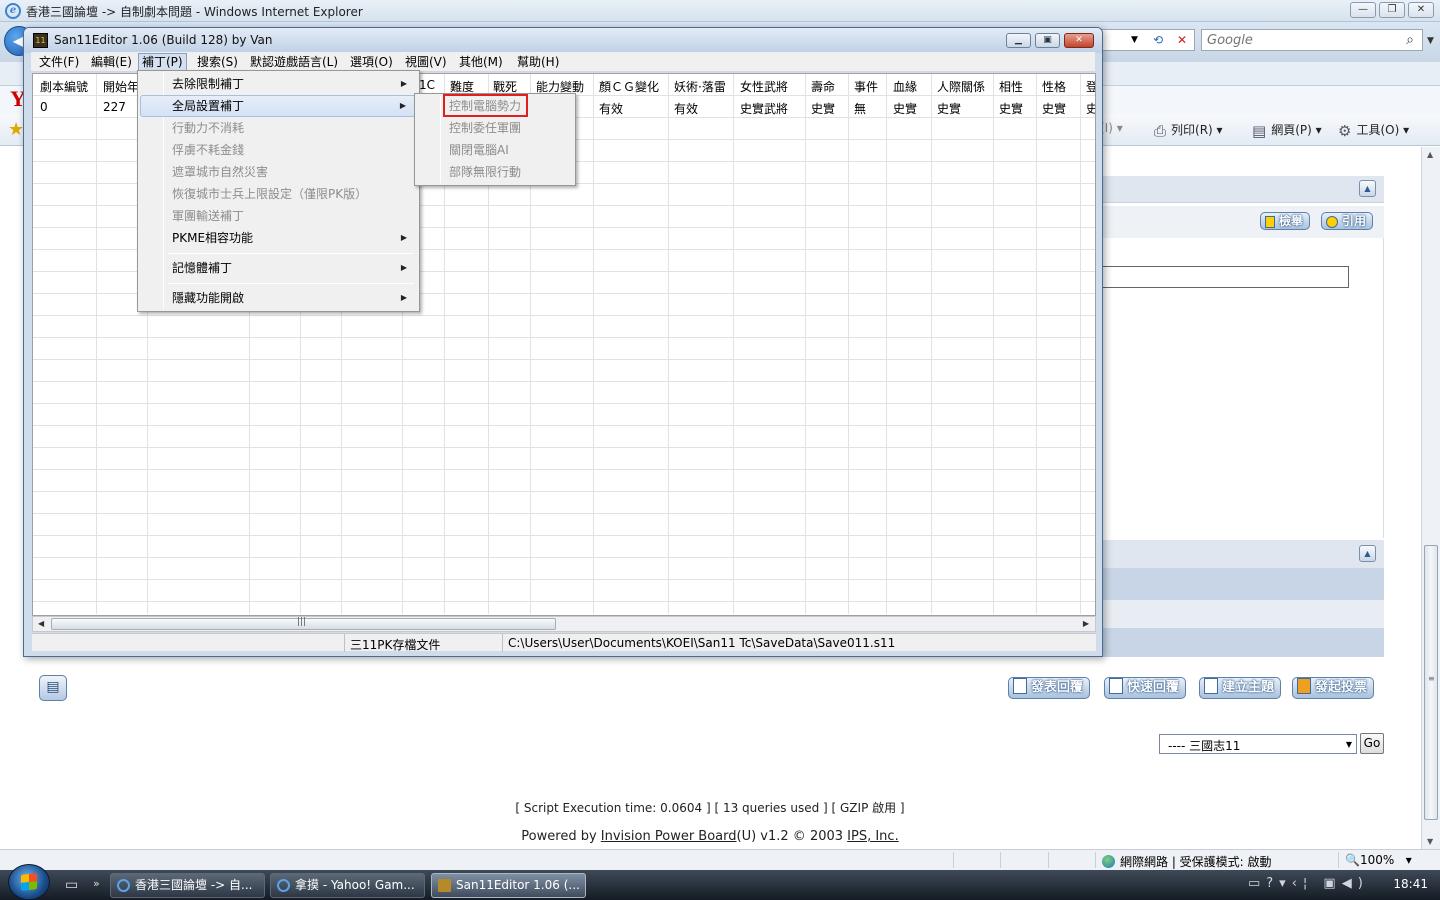 The height and width of the screenshot is (900, 1440). I want to click on menu-item-captive-no-gold: 俘虜不耗金錢, so click(278, 150).